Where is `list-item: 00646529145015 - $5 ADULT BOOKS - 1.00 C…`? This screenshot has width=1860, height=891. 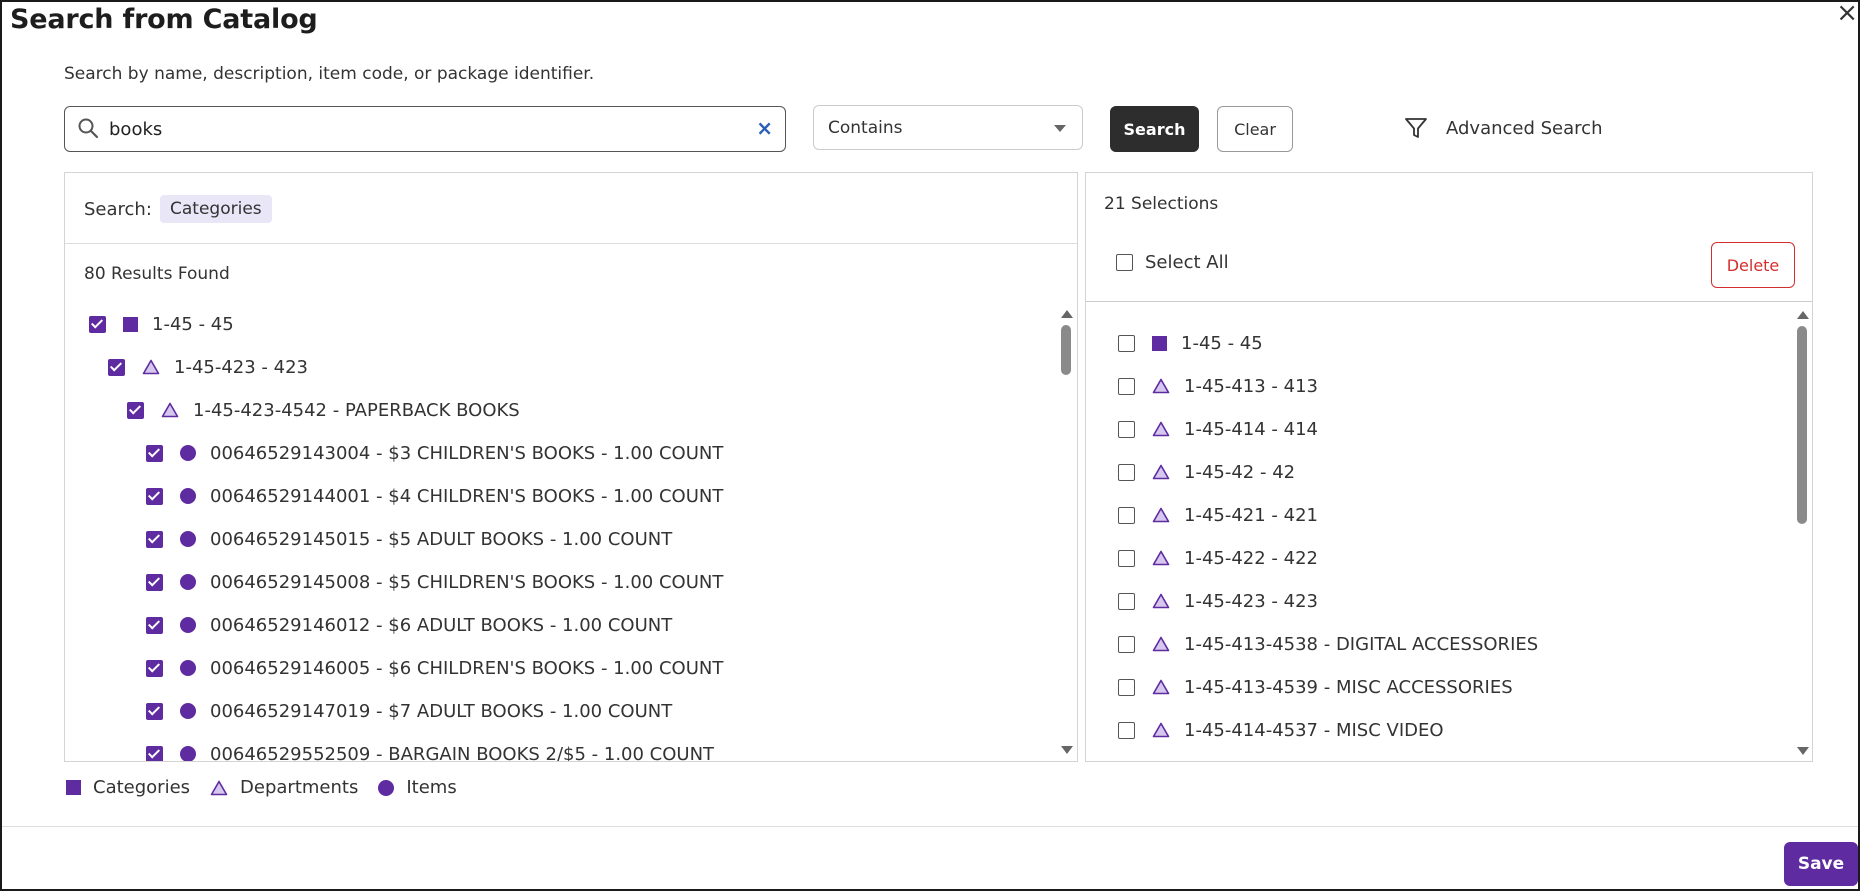 list-item: 00646529145015 - $5 ADULT BOOKS - 1.00 C… is located at coordinates (409, 539).